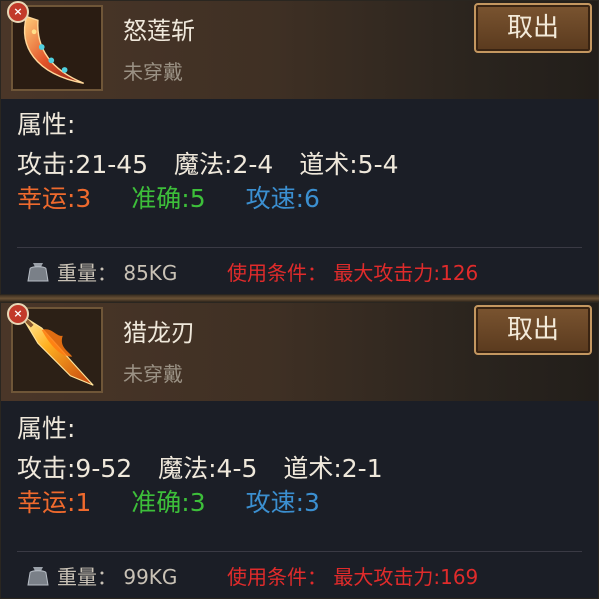 Image resolution: width=599 pixels, height=599 pixels. I want to click on magic-stat: 魔法:4-5, so click(208, 468).